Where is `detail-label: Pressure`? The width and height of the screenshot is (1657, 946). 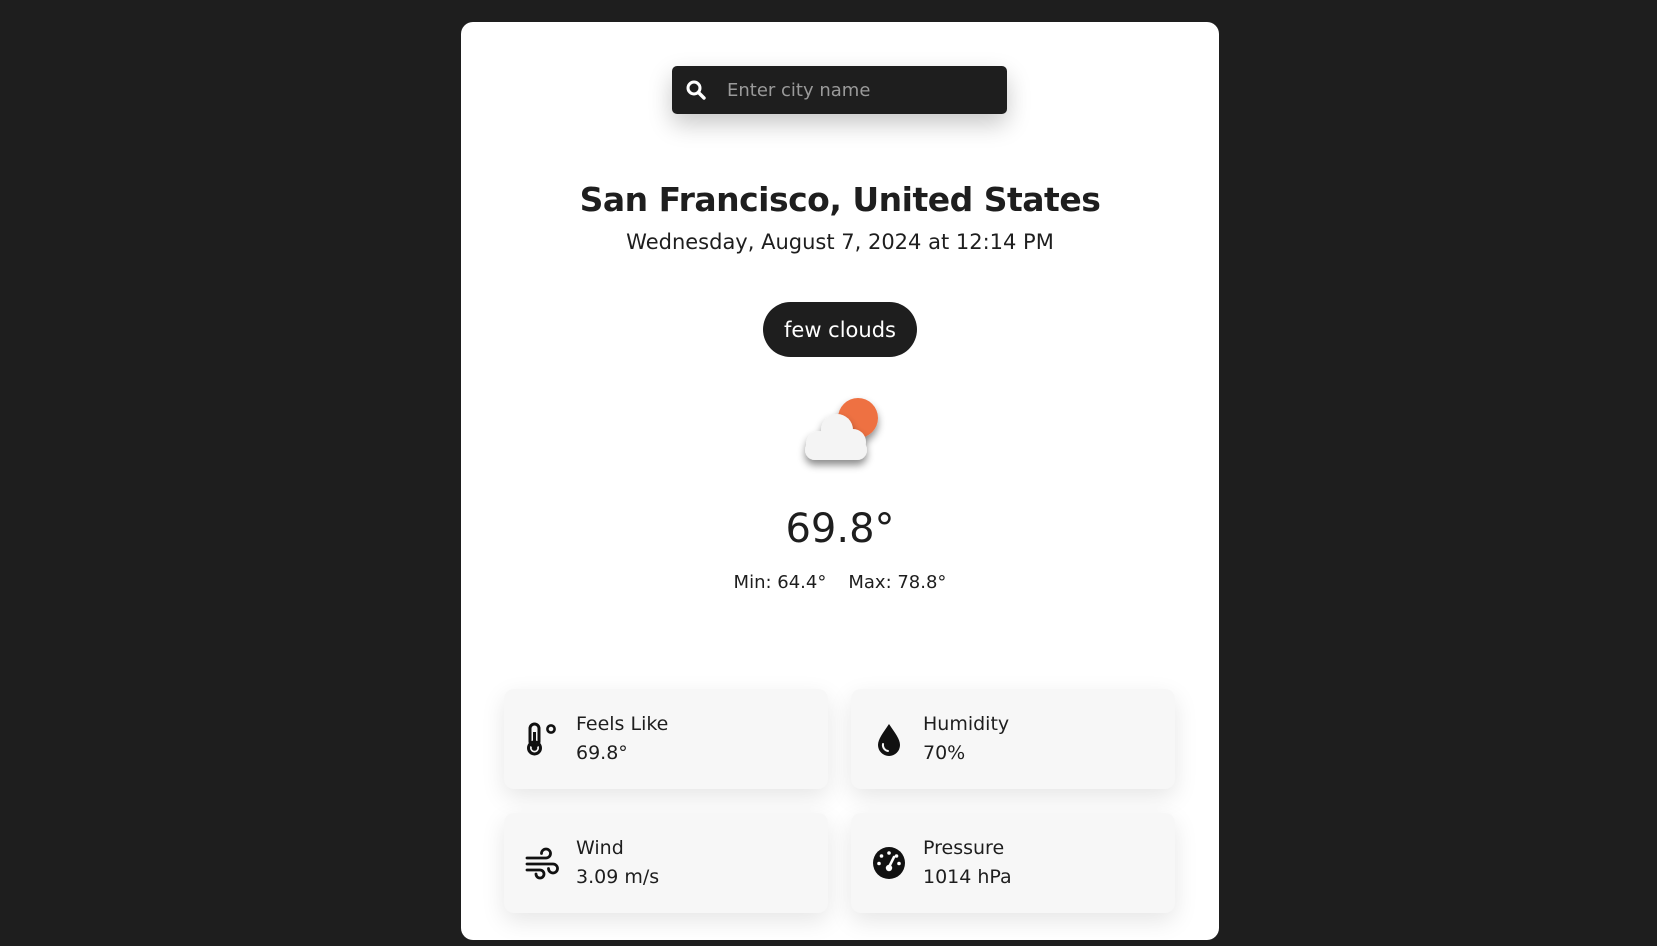 detail-label: Pressure is located at coordinates (964, 848).